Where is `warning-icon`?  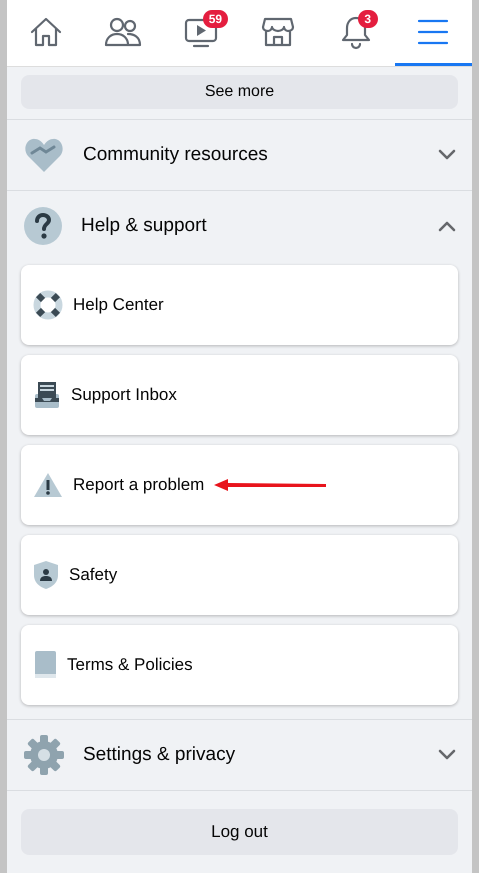 warning-icon is located at coordinates (48, 485).